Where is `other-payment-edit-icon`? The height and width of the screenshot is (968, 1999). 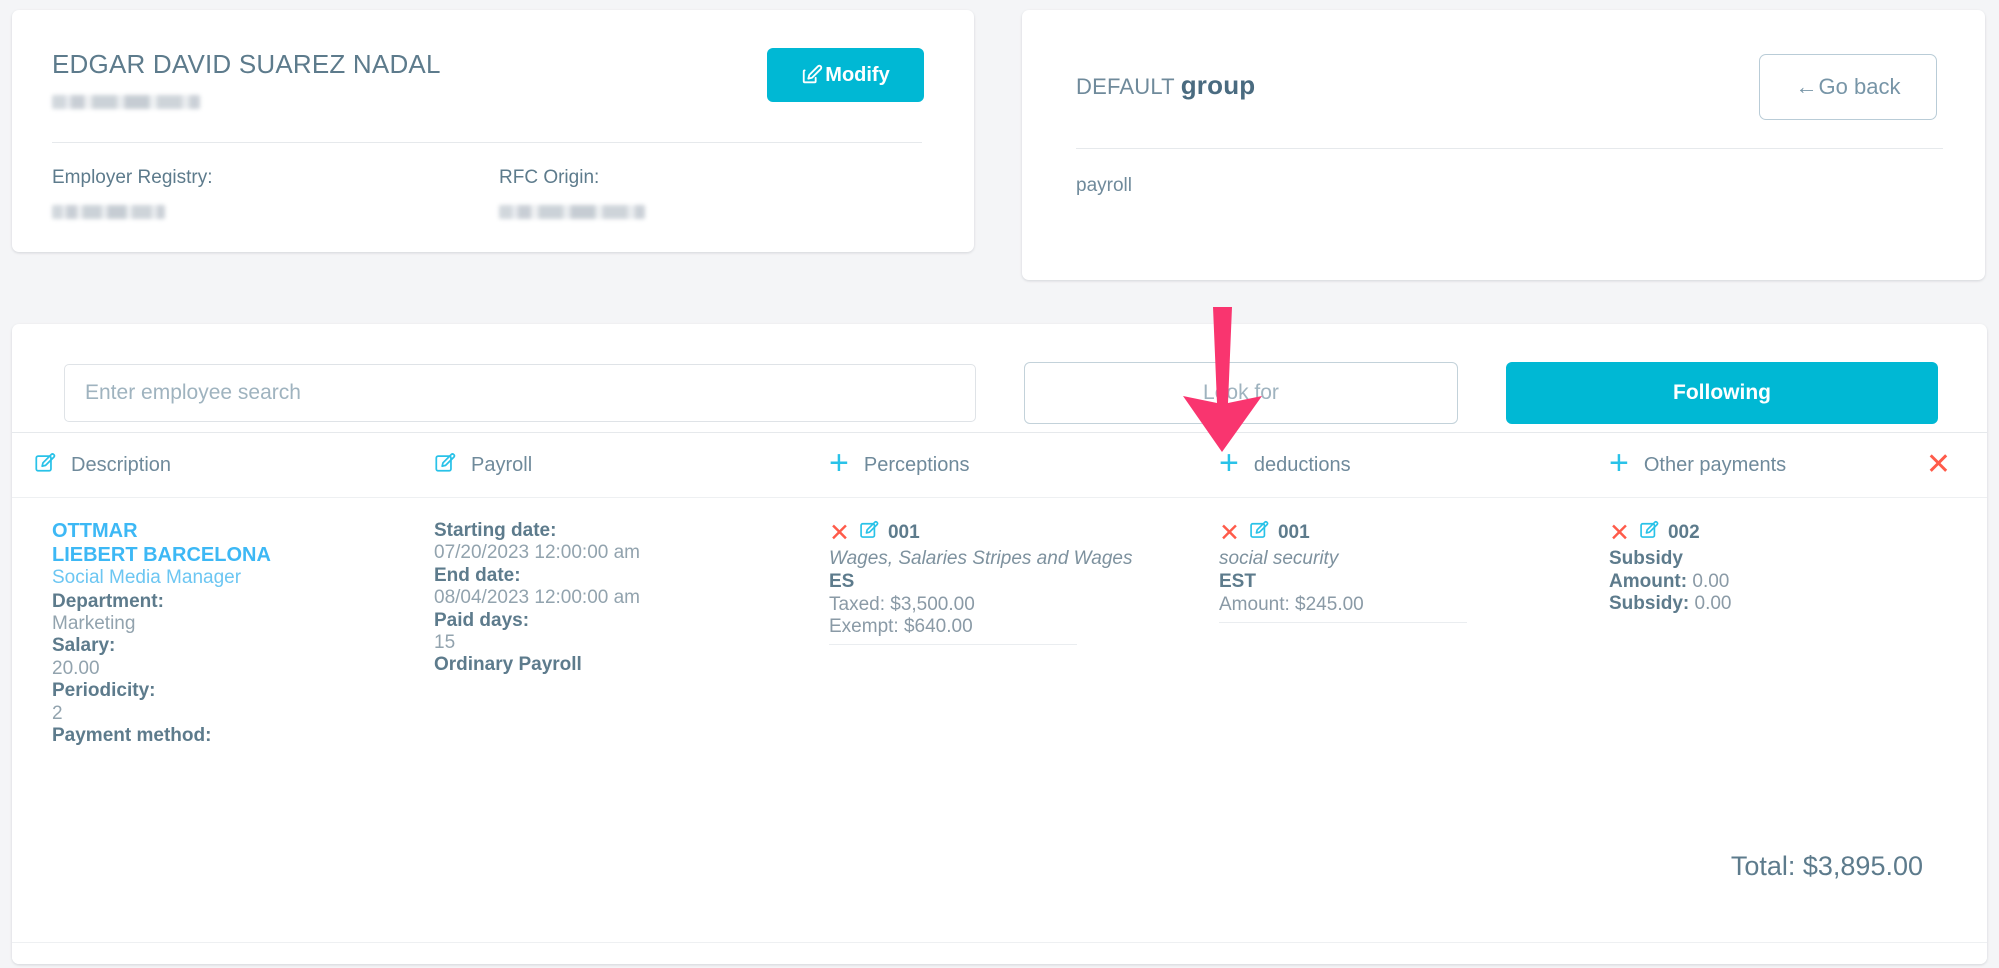 other-payment-edit-icon is located at coordinates (1649, 533).